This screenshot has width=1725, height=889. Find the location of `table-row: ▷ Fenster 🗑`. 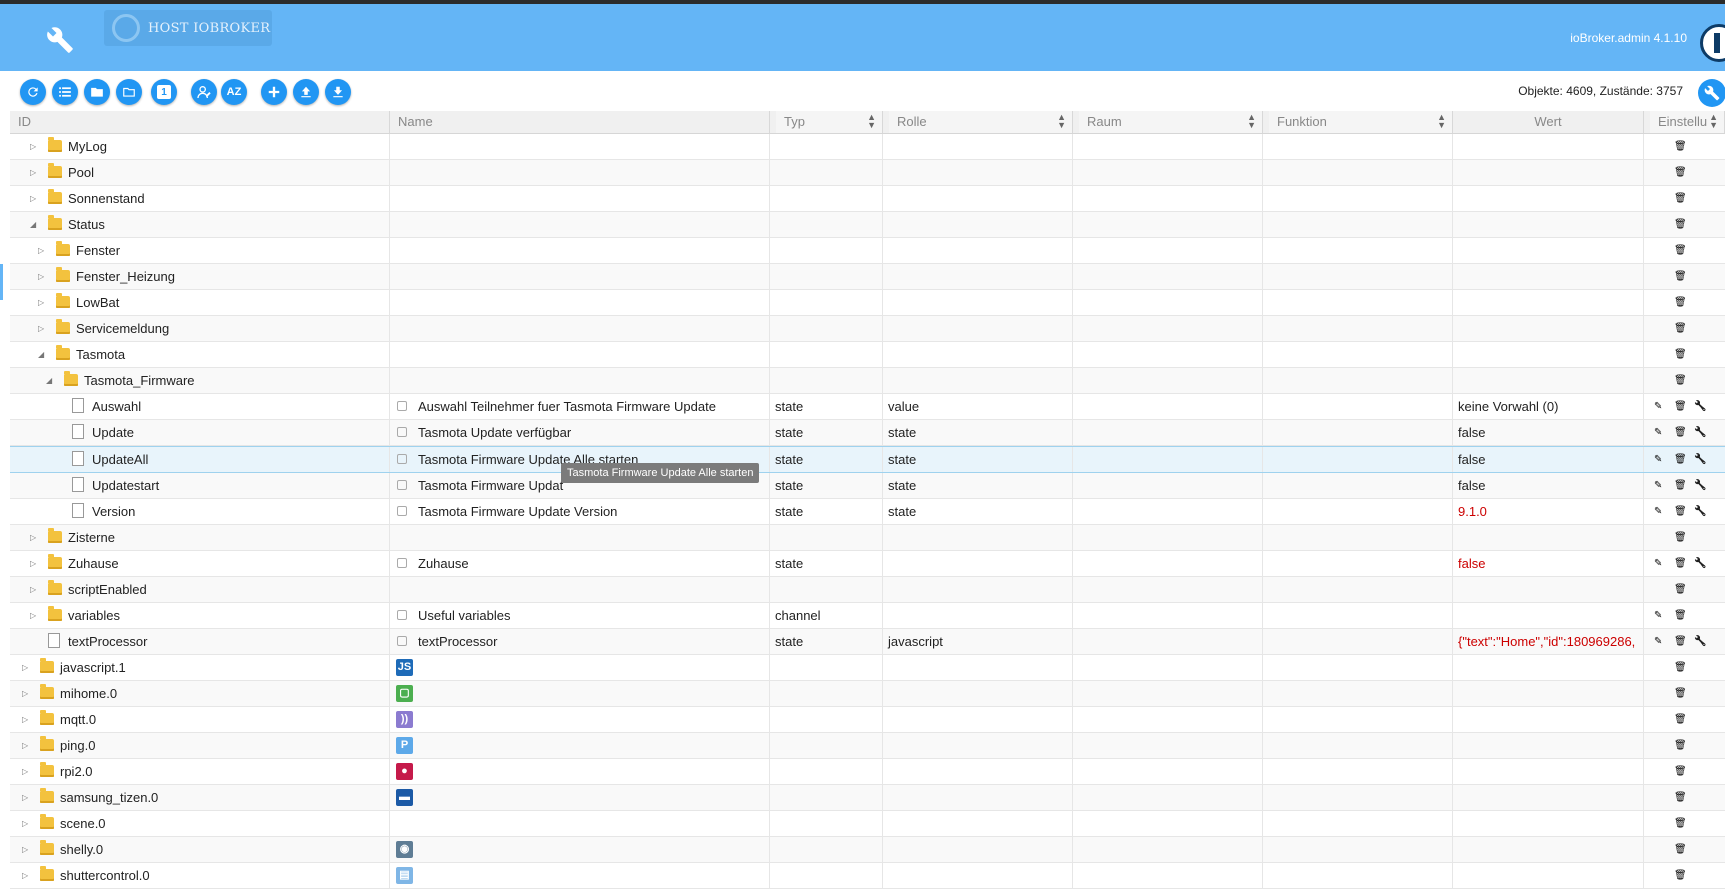

table-row: ▷ Fenster 🗑 is located at coordinates (867, 251).